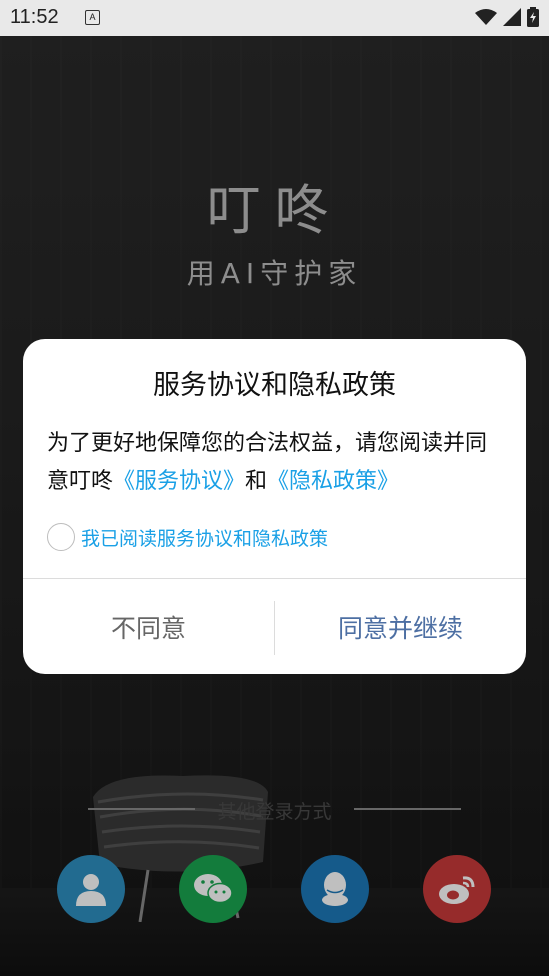 Image resolution: width=549 pixels, height=976 pixels. What do you see at coordinates (533, 17) in the screenshot?
I see `battery-icon` at bounding box center [533, 17].